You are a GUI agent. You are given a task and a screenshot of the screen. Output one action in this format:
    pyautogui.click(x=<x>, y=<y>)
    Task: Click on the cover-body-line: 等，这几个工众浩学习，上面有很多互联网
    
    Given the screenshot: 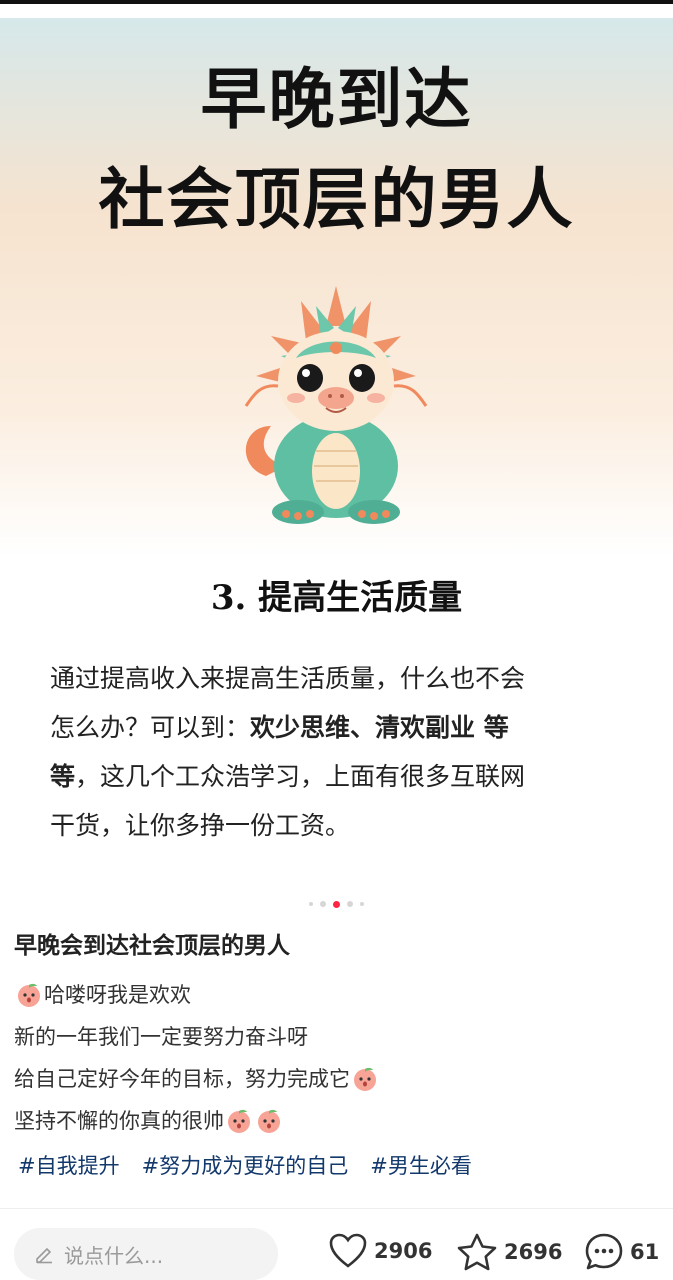 What is the action you would take?
    pyautogui.click(x=288, y=776)
    